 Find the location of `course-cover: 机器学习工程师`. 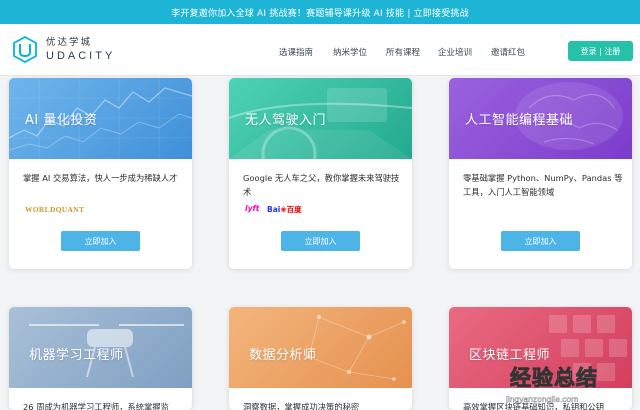

course-cover: 机器学习工程师 is located at coordinates (100, 347).